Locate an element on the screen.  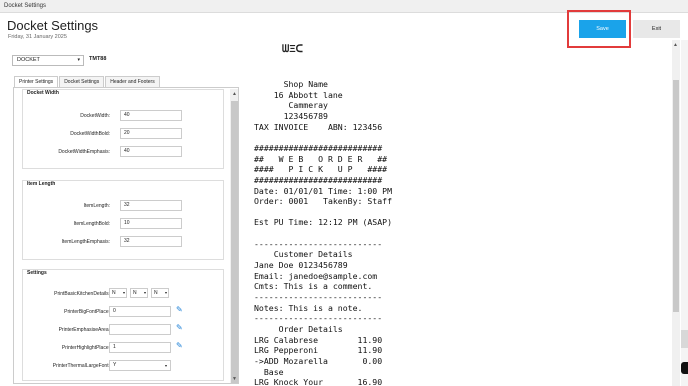
receipt-line: Est PU Time: 12:12 PM (ASAP) is located at coordinates (323, 222).